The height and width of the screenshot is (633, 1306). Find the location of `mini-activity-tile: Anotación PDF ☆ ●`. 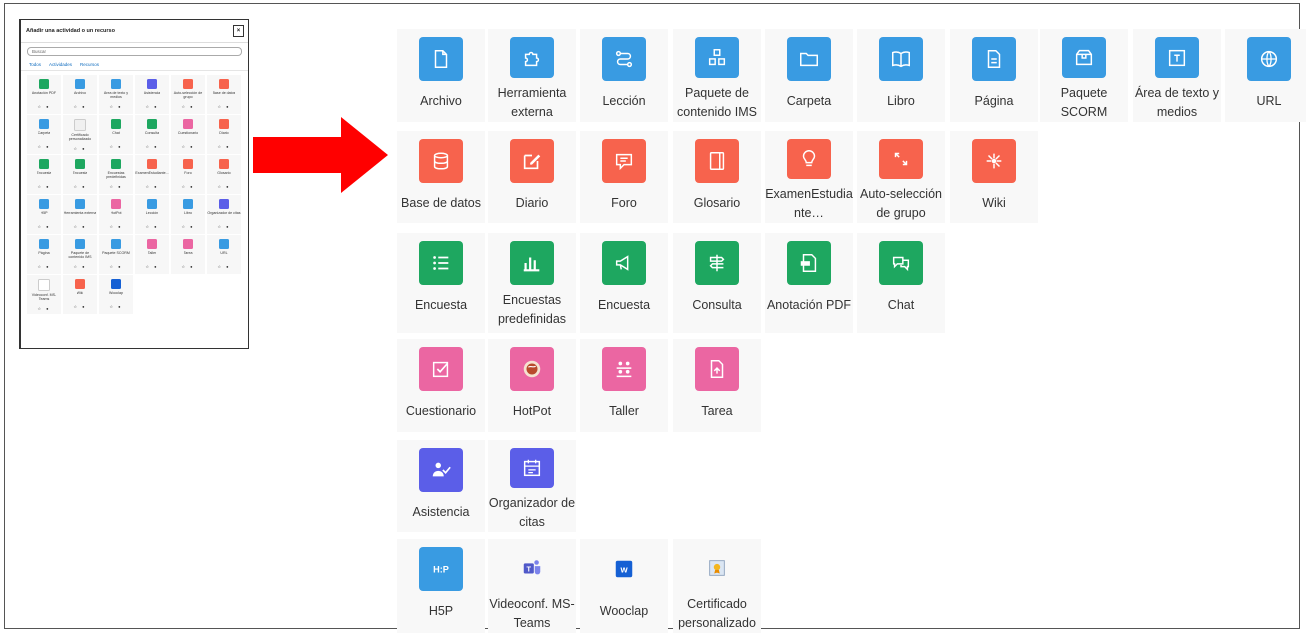

mini-activity-tile: Anotación PDF ☆ ● is located at coordinates (44, 94).